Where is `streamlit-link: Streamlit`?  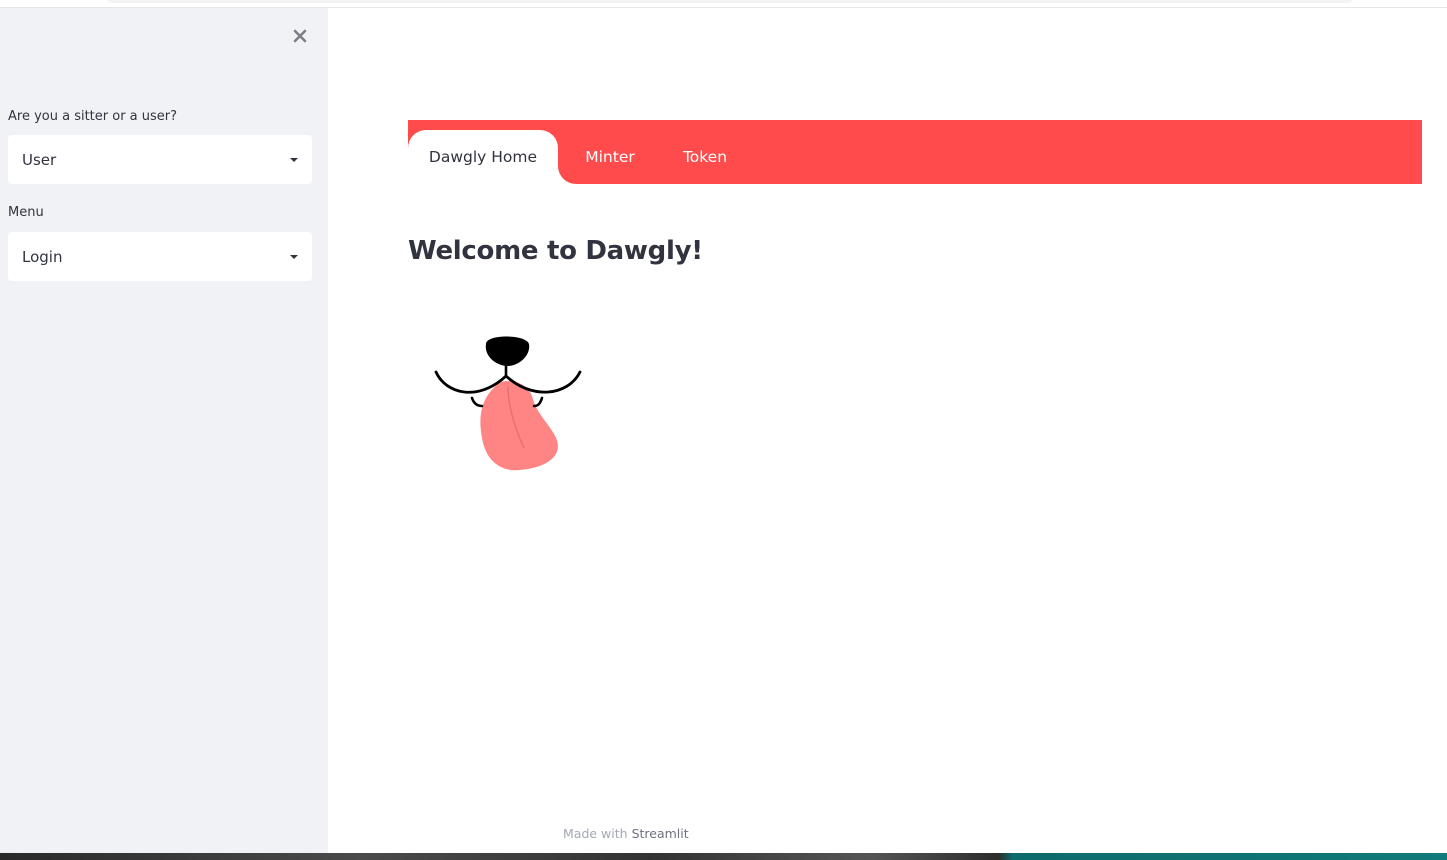 streamlit-link: Streamlit is located at coordinates (660, 833).